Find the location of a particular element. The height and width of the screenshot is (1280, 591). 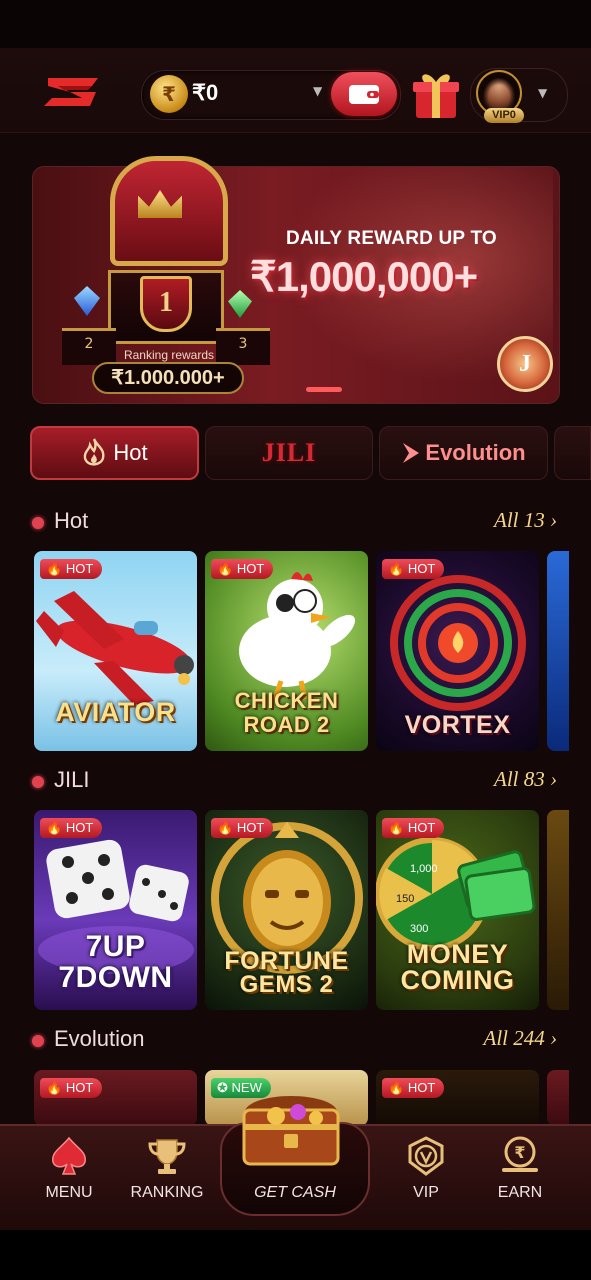

wallet-button is located at coordinates (364, 94).